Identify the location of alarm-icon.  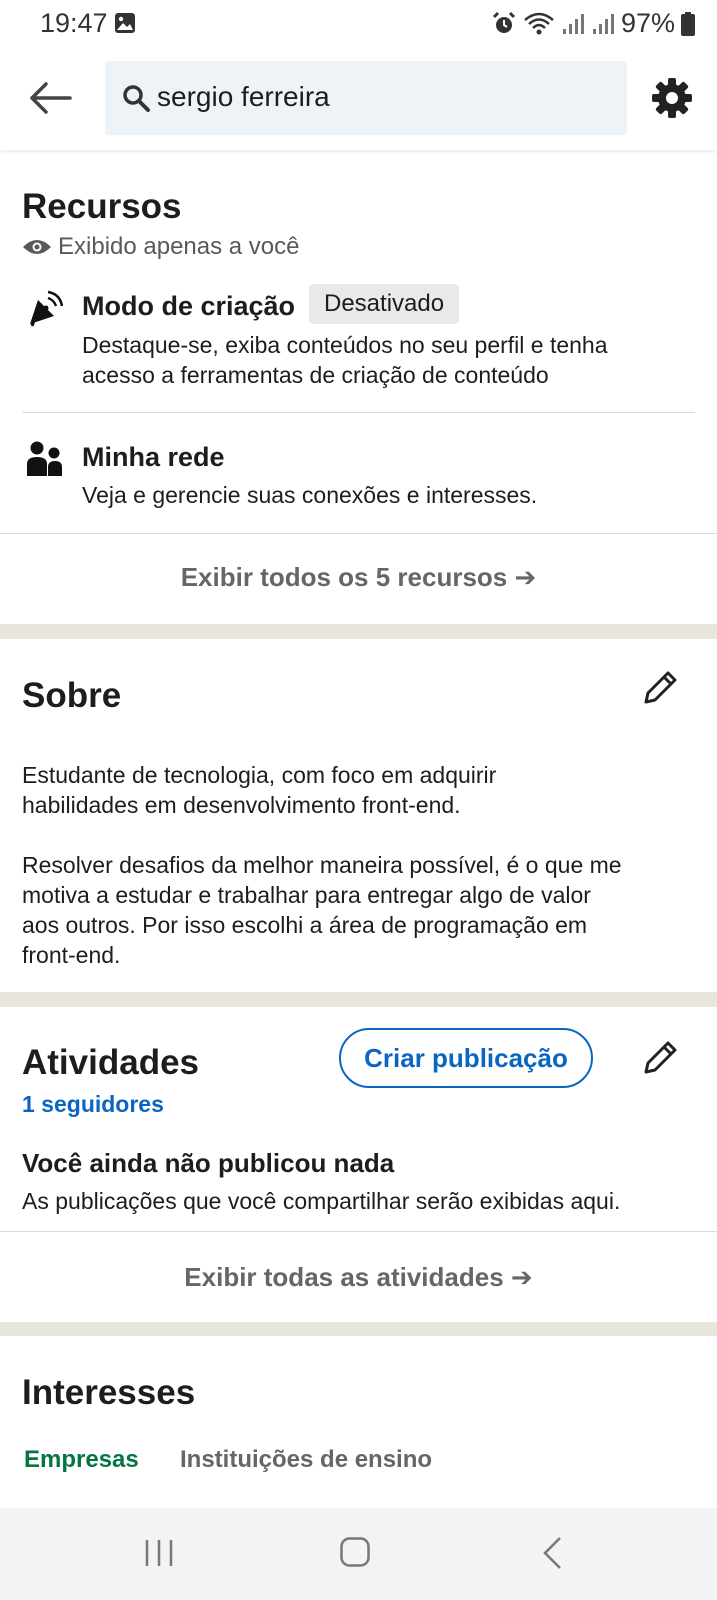
(504, 22).